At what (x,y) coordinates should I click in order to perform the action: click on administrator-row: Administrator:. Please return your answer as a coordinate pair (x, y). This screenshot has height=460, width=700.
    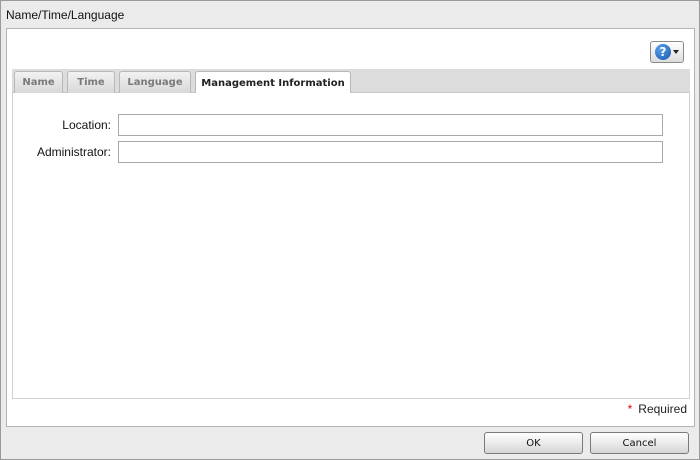
    Looking at the image, I should click on (351, 152).